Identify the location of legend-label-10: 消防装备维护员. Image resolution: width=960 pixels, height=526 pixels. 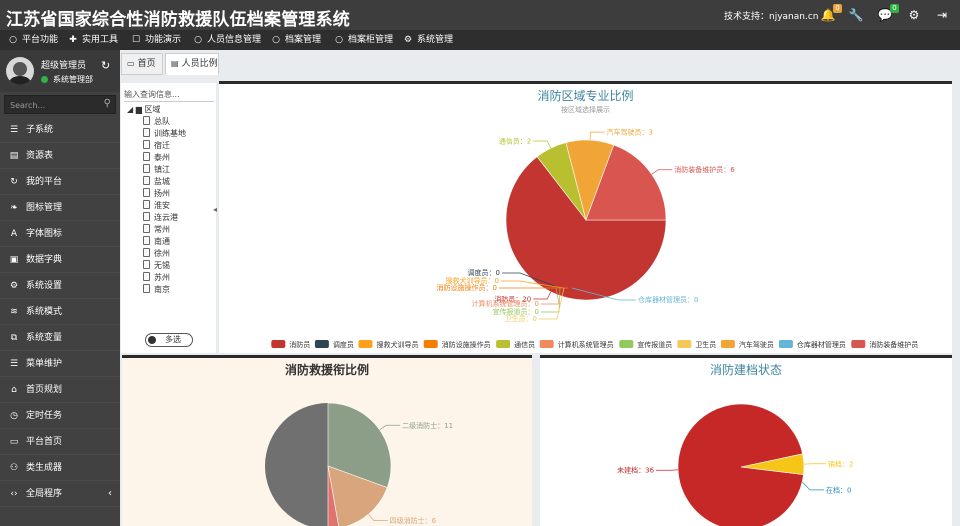
(893, 344).